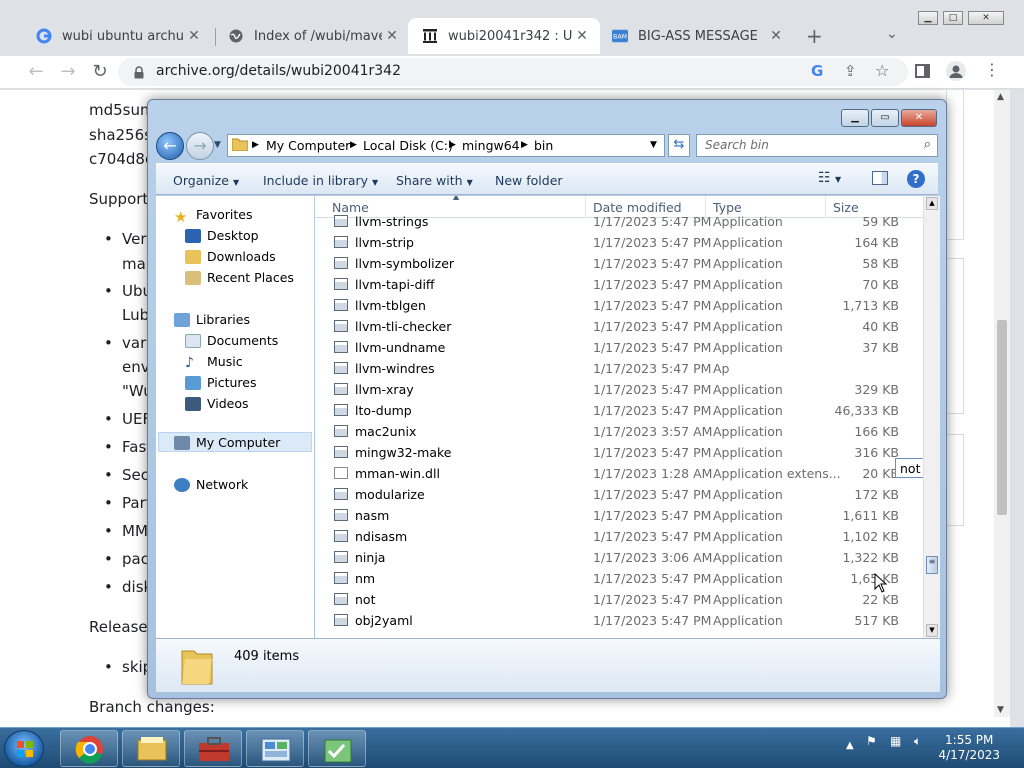  I want to click on tab-big-message: BAM BIG-ASS MESSAGE ✕, so click(696, 36).